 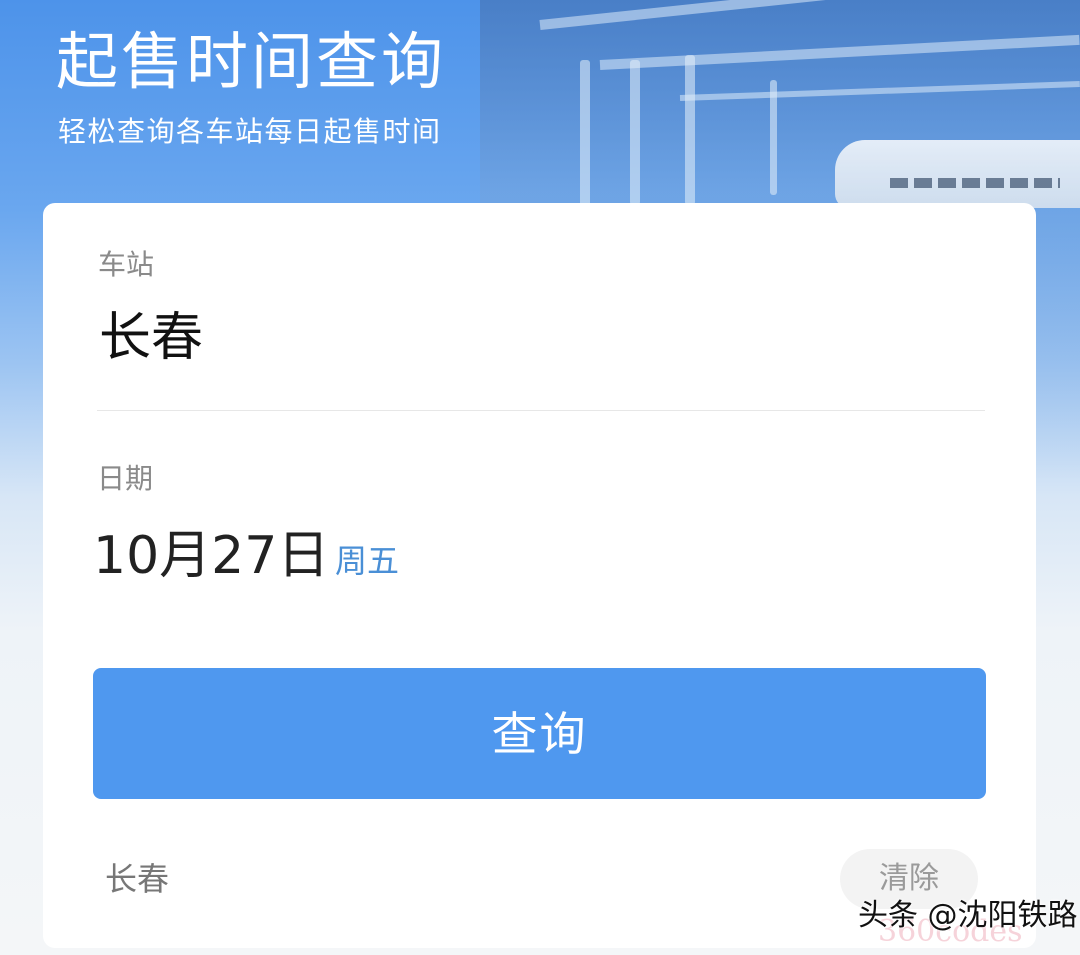 I want to click on history-item: 长春, so click(x=137, y=879).